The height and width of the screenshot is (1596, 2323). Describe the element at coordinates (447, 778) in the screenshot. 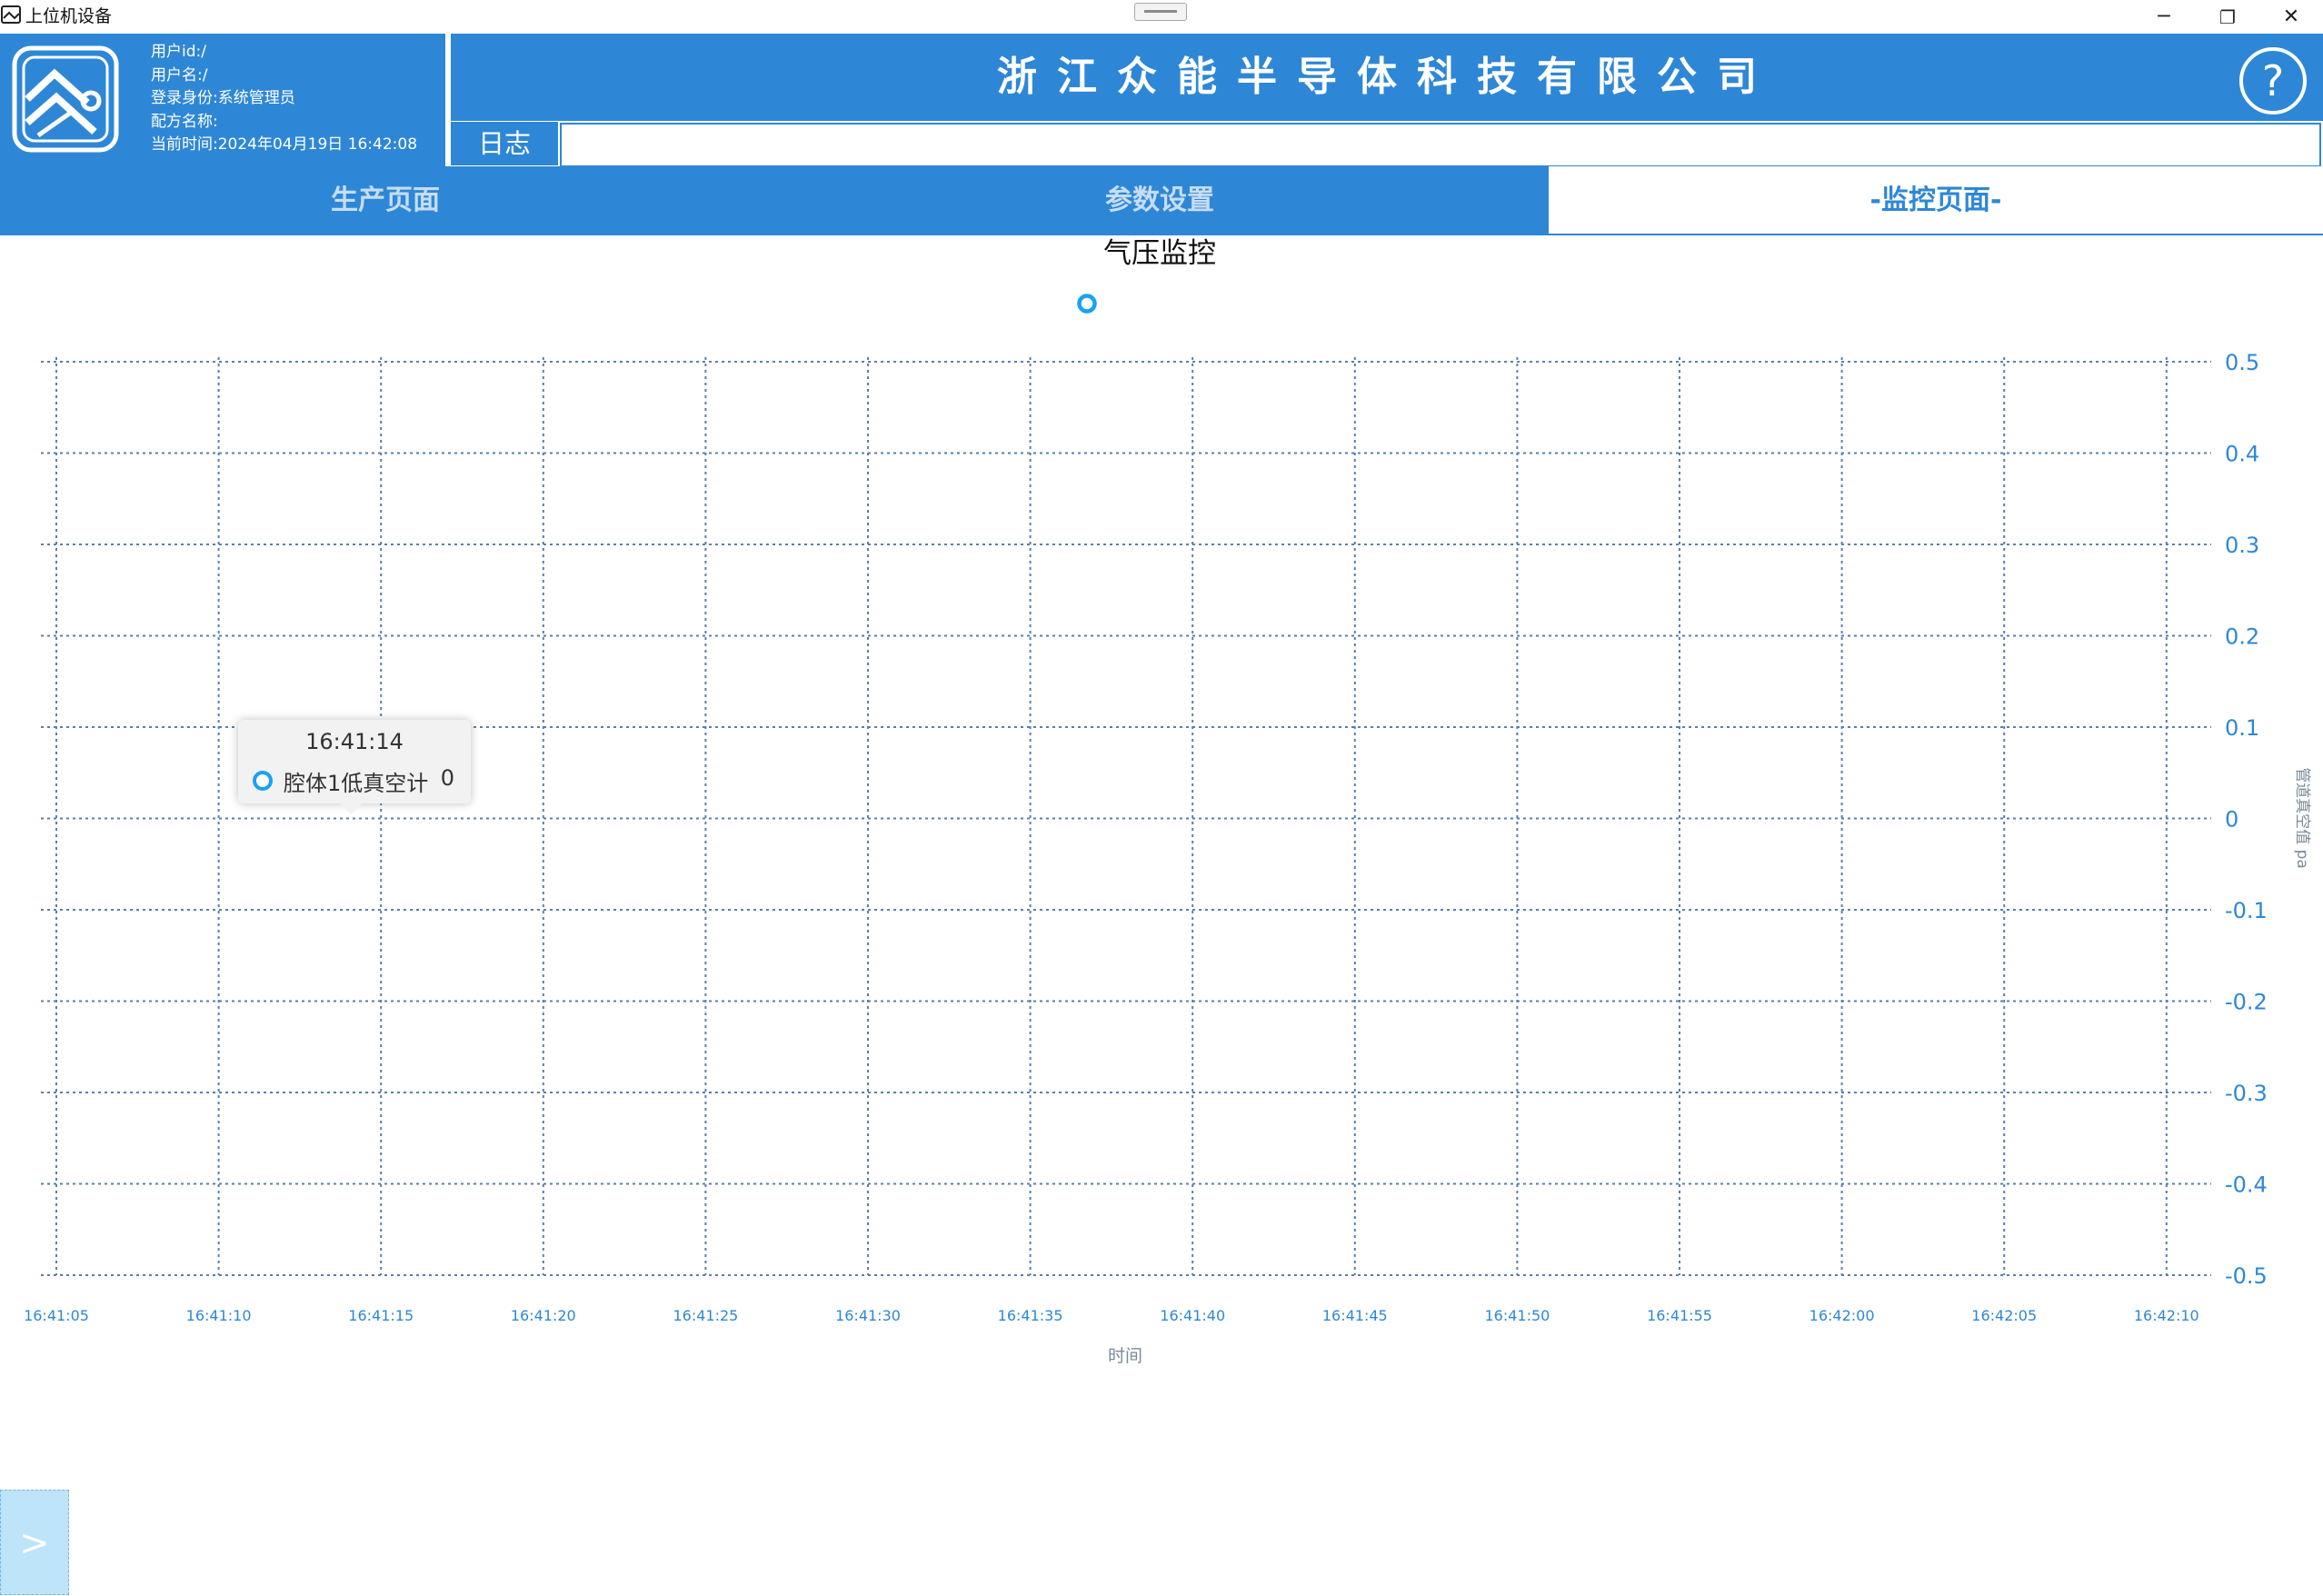

I see `tooltip-value: 0` at that location.